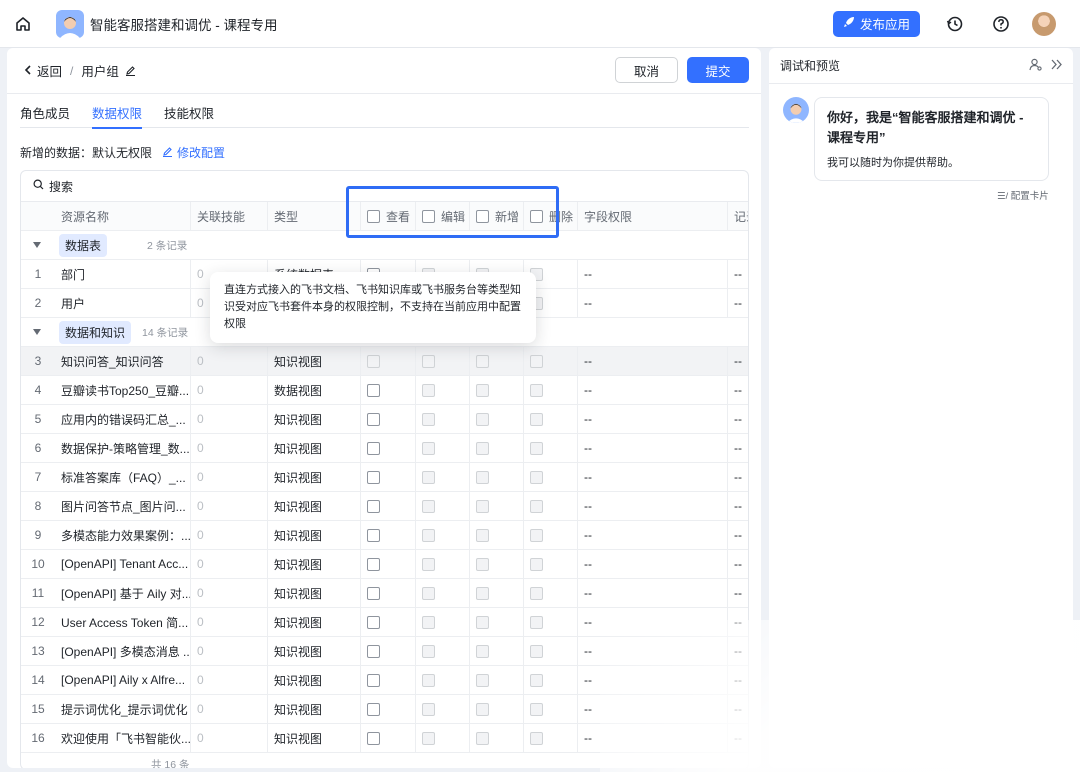  Describe the element at coordinates (167, 245) in the screenshot. I see `group-count: 2 条记录` at that location.